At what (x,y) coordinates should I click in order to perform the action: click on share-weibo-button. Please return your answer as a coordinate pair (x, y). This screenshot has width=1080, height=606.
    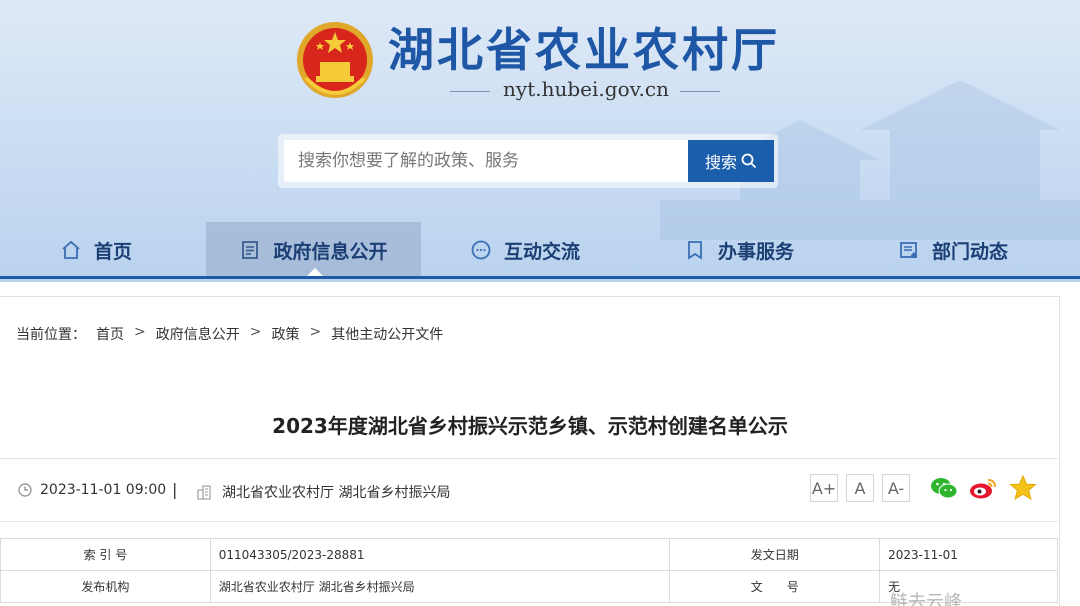
    Looking at the image, I should click on (983, 488).